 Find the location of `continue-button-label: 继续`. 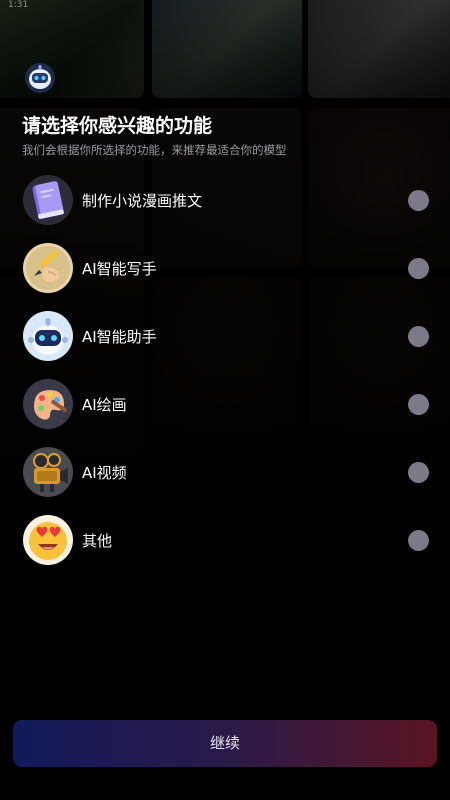

continue-button-label: 继续 is located at coordinates (224, 743).